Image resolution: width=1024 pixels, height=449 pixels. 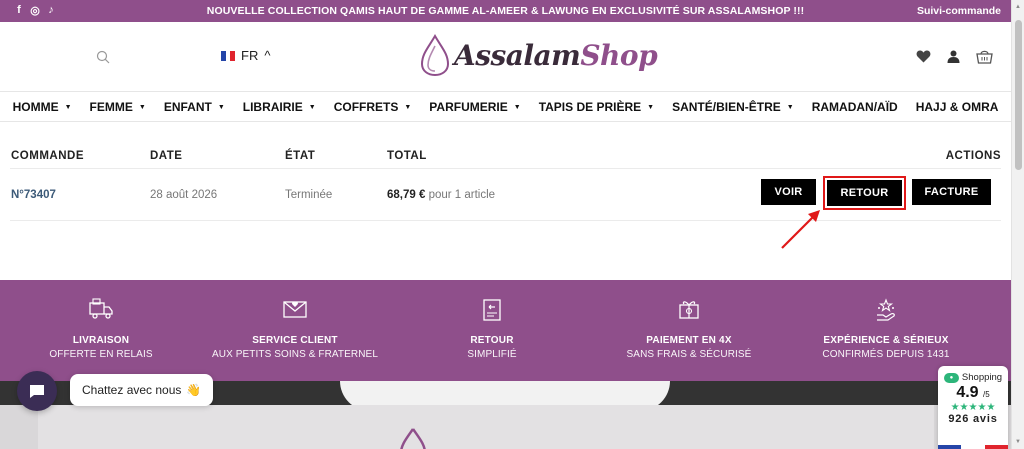 I want to click on site-logo: AssalamShop, so click(x=538, y=55).